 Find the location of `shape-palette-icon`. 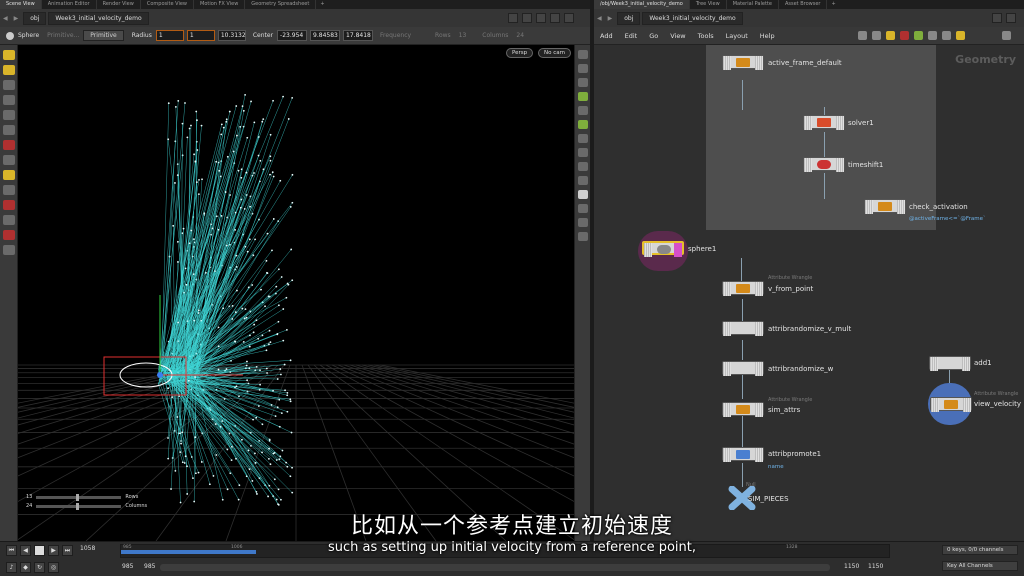

shape-palette-icon is located at coordinates (918, 35).